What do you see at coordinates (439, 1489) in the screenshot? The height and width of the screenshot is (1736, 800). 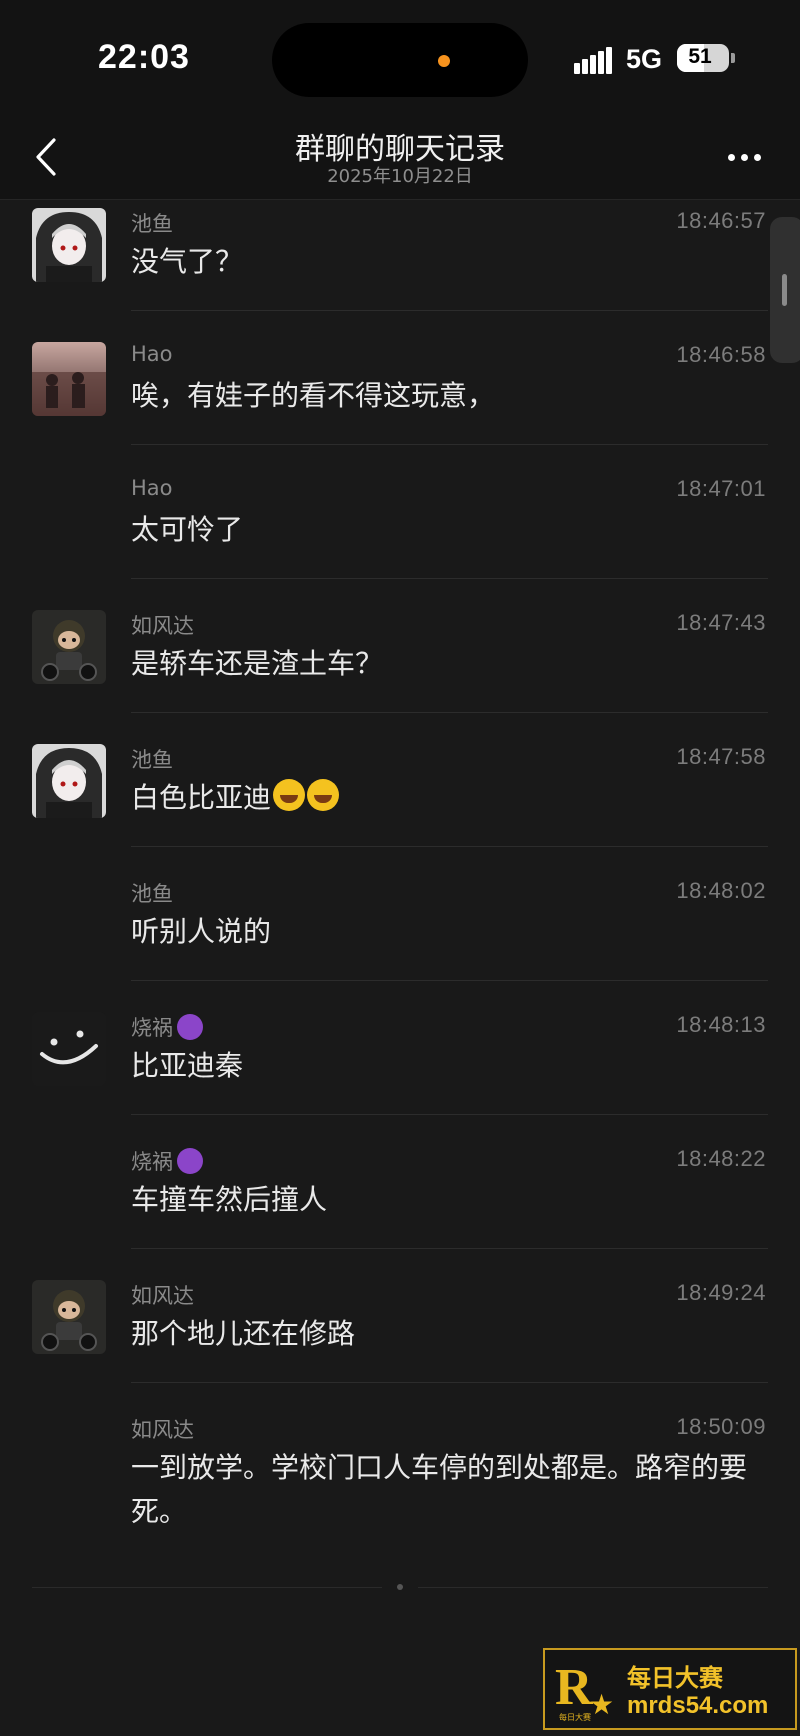 I see `message-text: 一到放学。学校门口人车停的到处都是。路窄的要死。` at bounding box center [439, 1489].